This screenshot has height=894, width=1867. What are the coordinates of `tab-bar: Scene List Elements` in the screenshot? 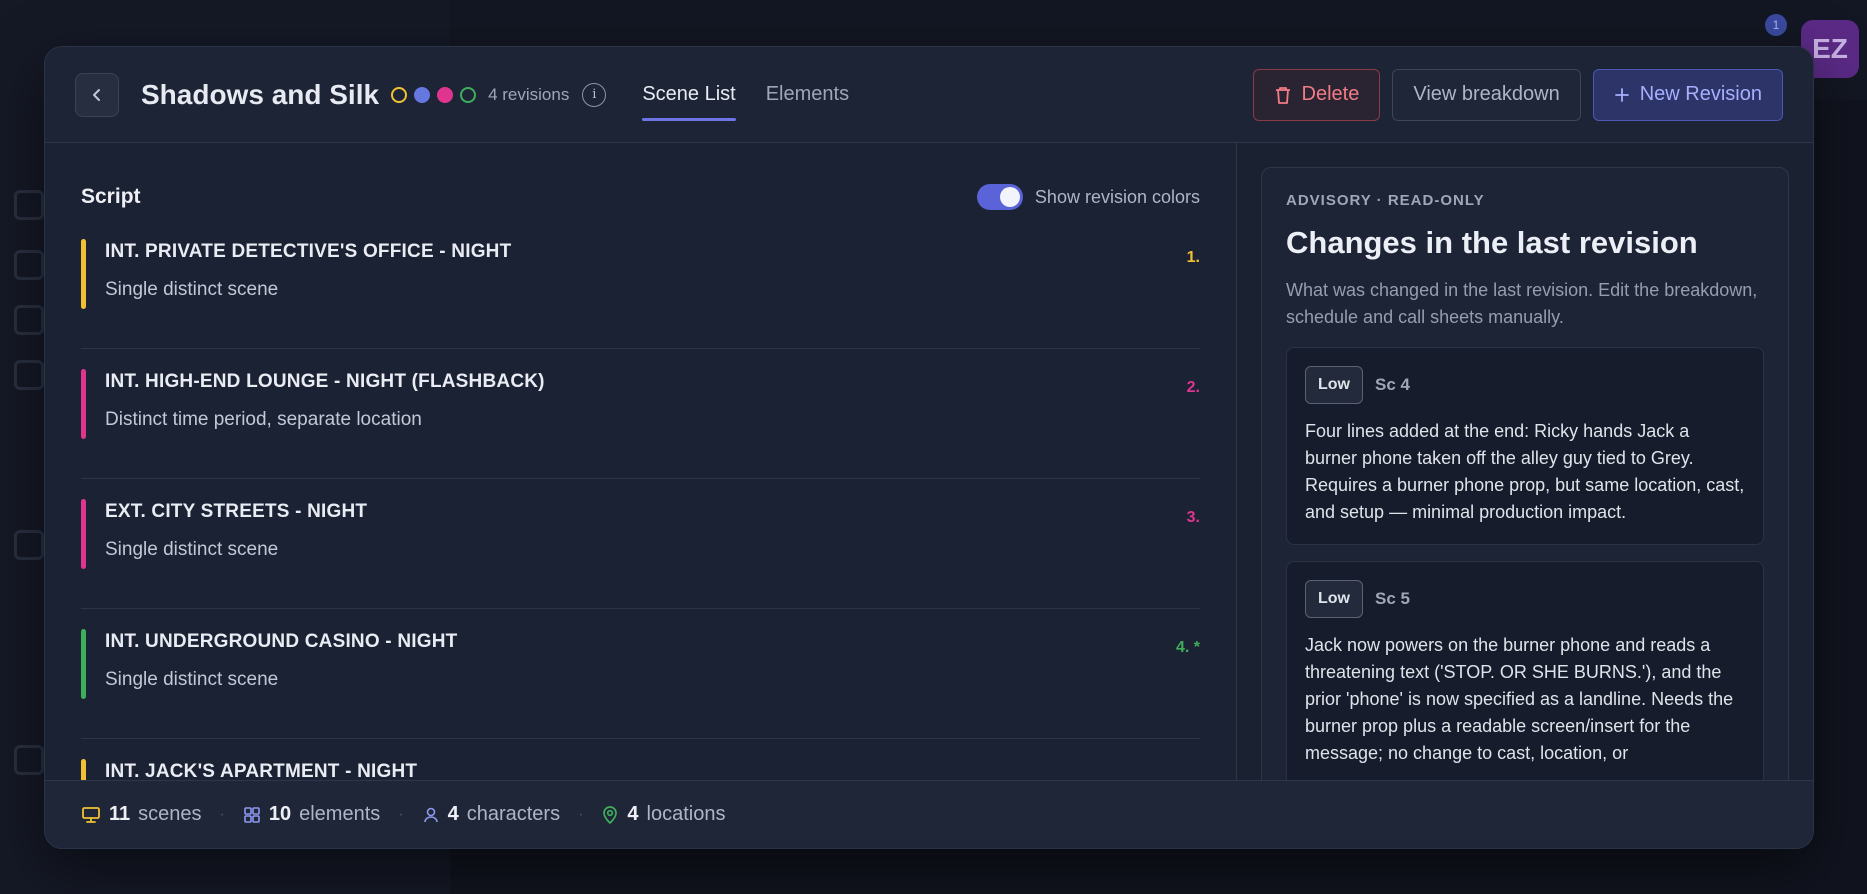 It's located at (745, 95).